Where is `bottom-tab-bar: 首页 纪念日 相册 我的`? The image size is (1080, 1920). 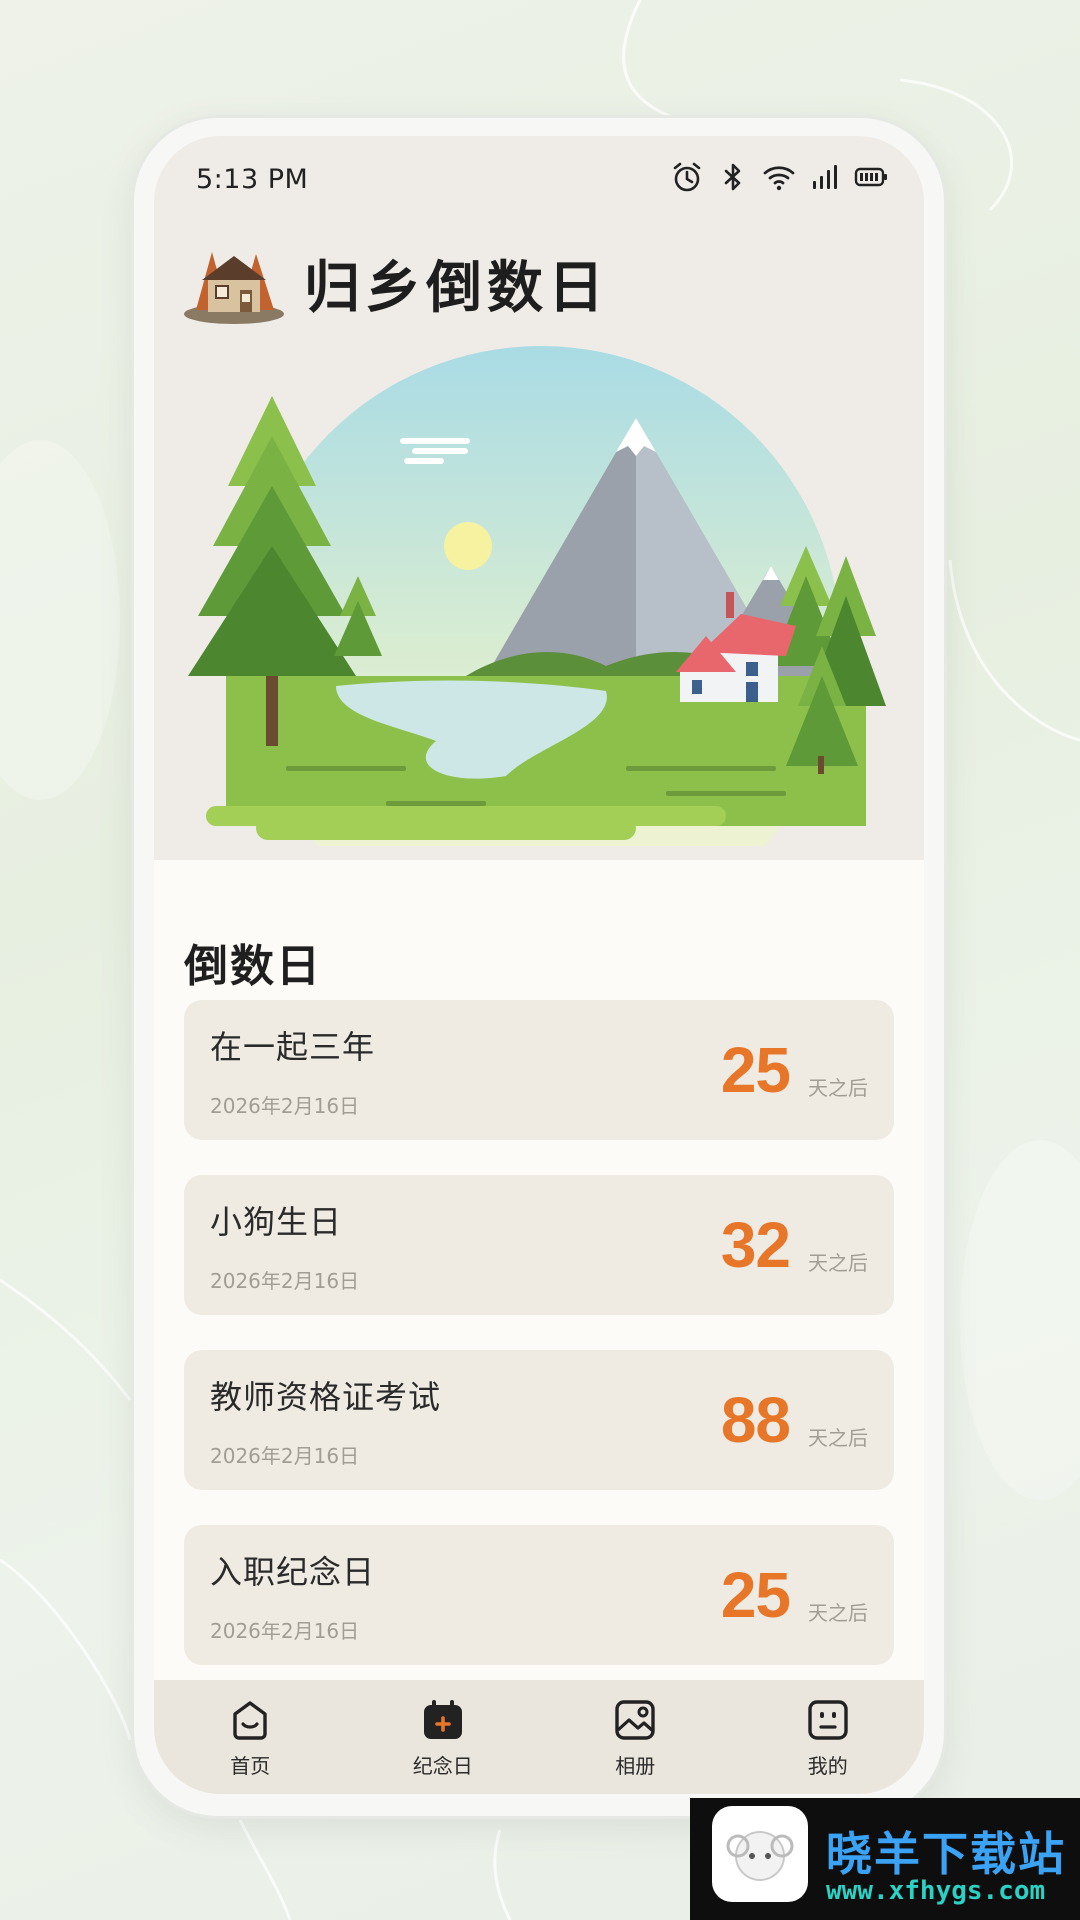
bottom-tab-bar: 首页 纪念日 相册 我的 is located at coordinates (539, 1737).